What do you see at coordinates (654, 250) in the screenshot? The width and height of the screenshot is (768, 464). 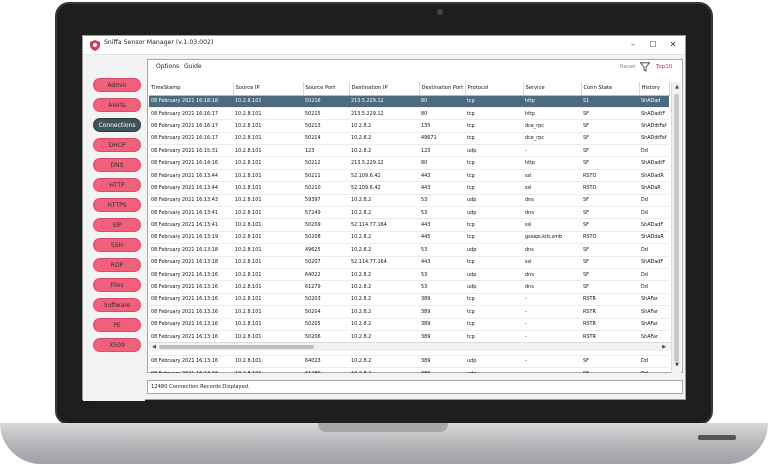 I see `table-cell: Dd` at bounding box center [654, 250].